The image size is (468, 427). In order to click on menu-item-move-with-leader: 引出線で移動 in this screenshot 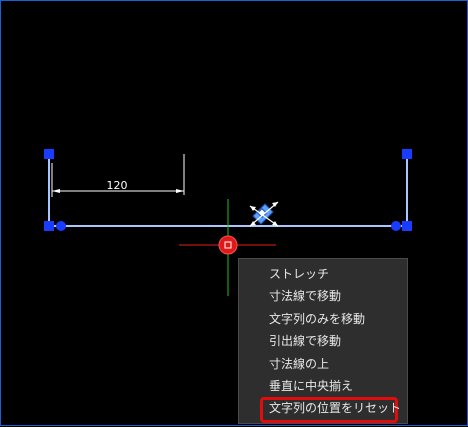, I will do `click(323, 341)`.